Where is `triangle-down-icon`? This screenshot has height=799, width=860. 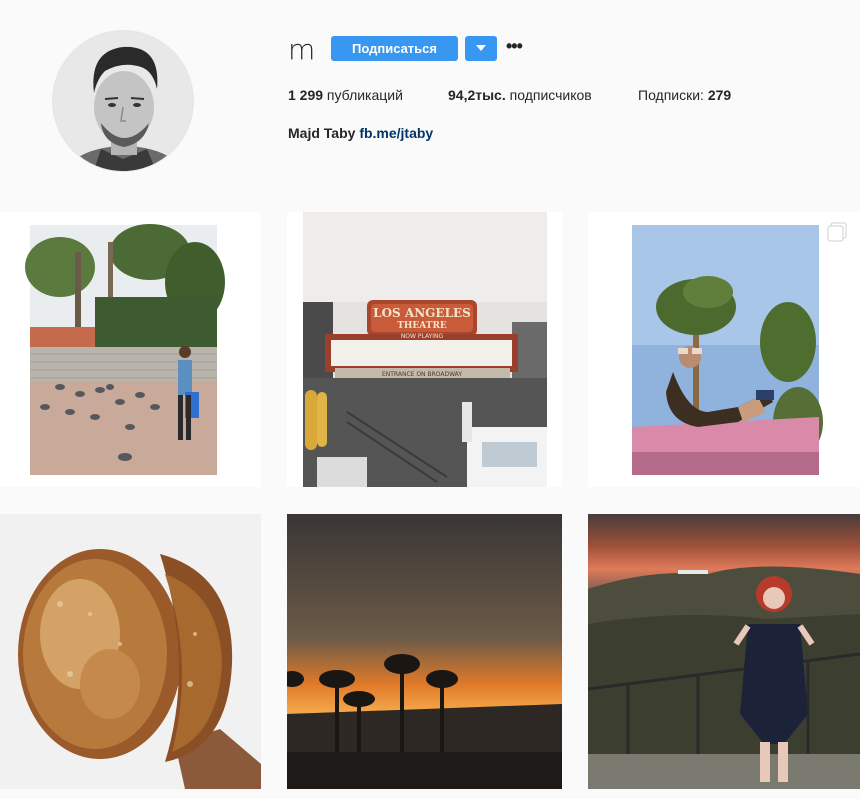 triangle-down-icon is located at coordinates (481, 48).